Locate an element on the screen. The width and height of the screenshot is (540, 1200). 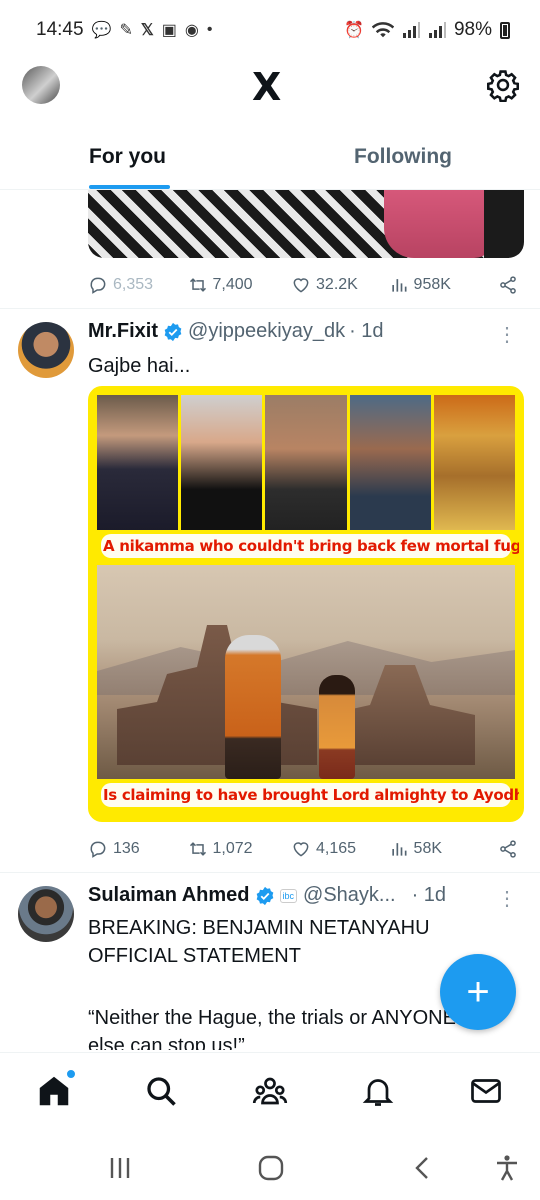
tweet-media-partial is located at coordinates (306, 224).